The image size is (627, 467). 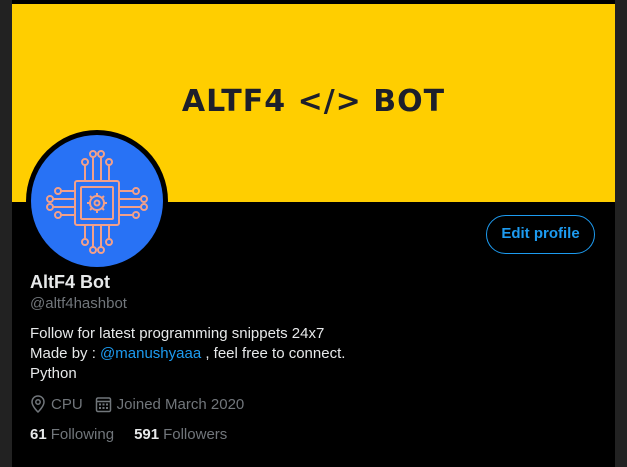 I want to click on chip-gear-icon, so click(x=97, y=202).